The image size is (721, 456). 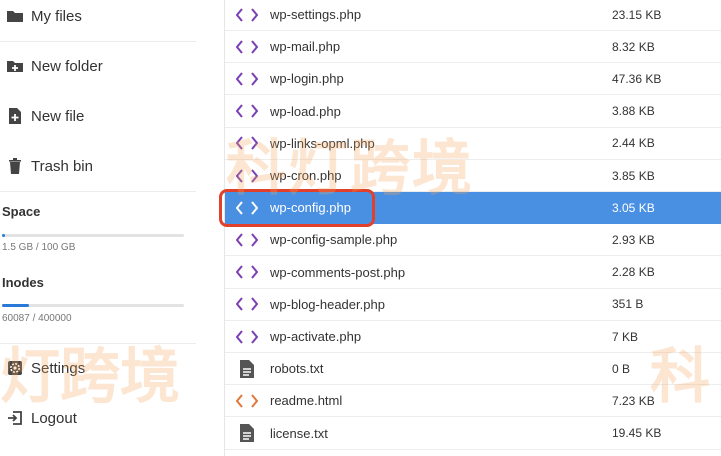 I want to click on trash-icon, so click(x=15, y=166).